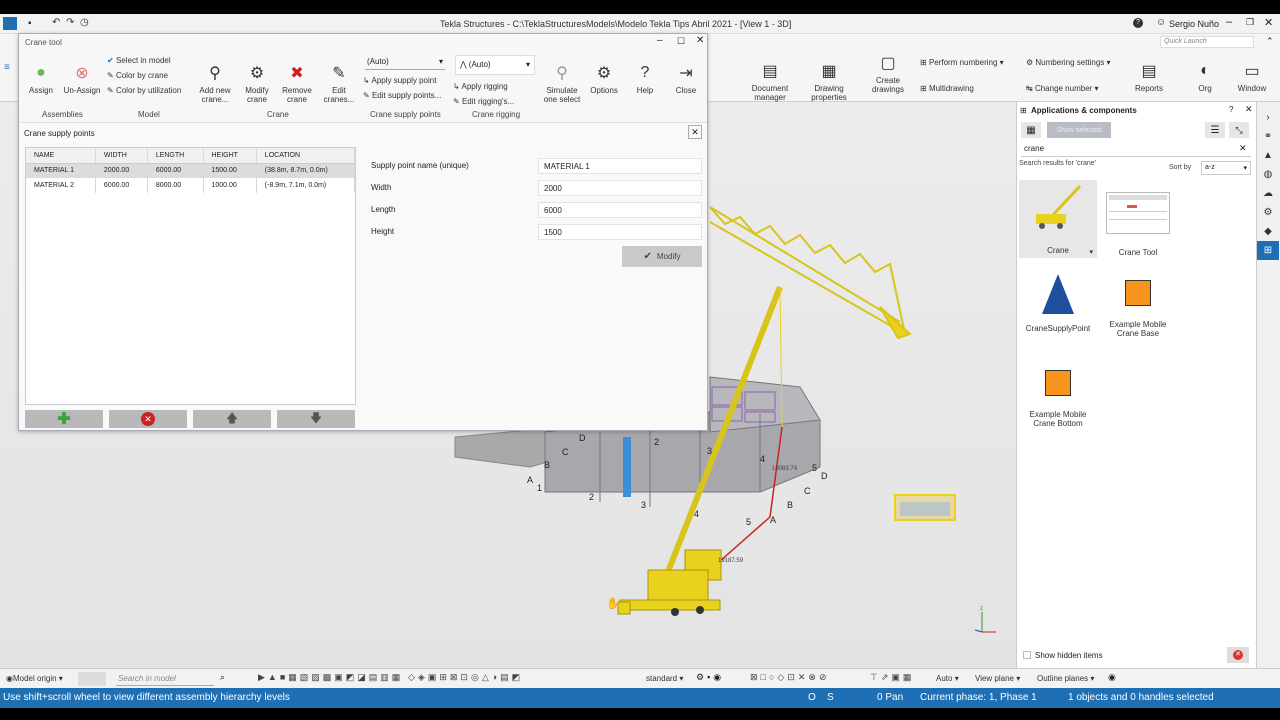 The height and width of the screenshot is (720, 1280). Describe the element at coordinates (695, 132) in the screenshot. I see `close-panel-button: ✕` at that location.